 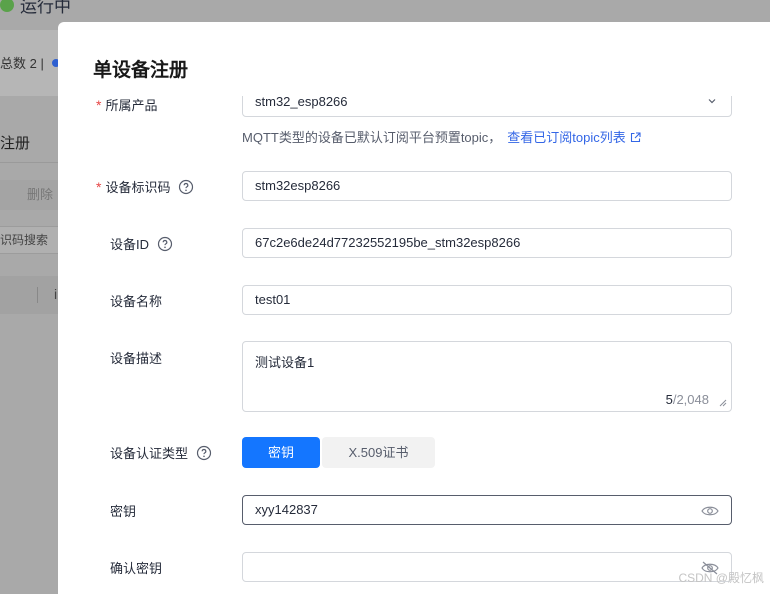 I want to click on product-label-row: * 所属产品, so click(x=126, y=104).